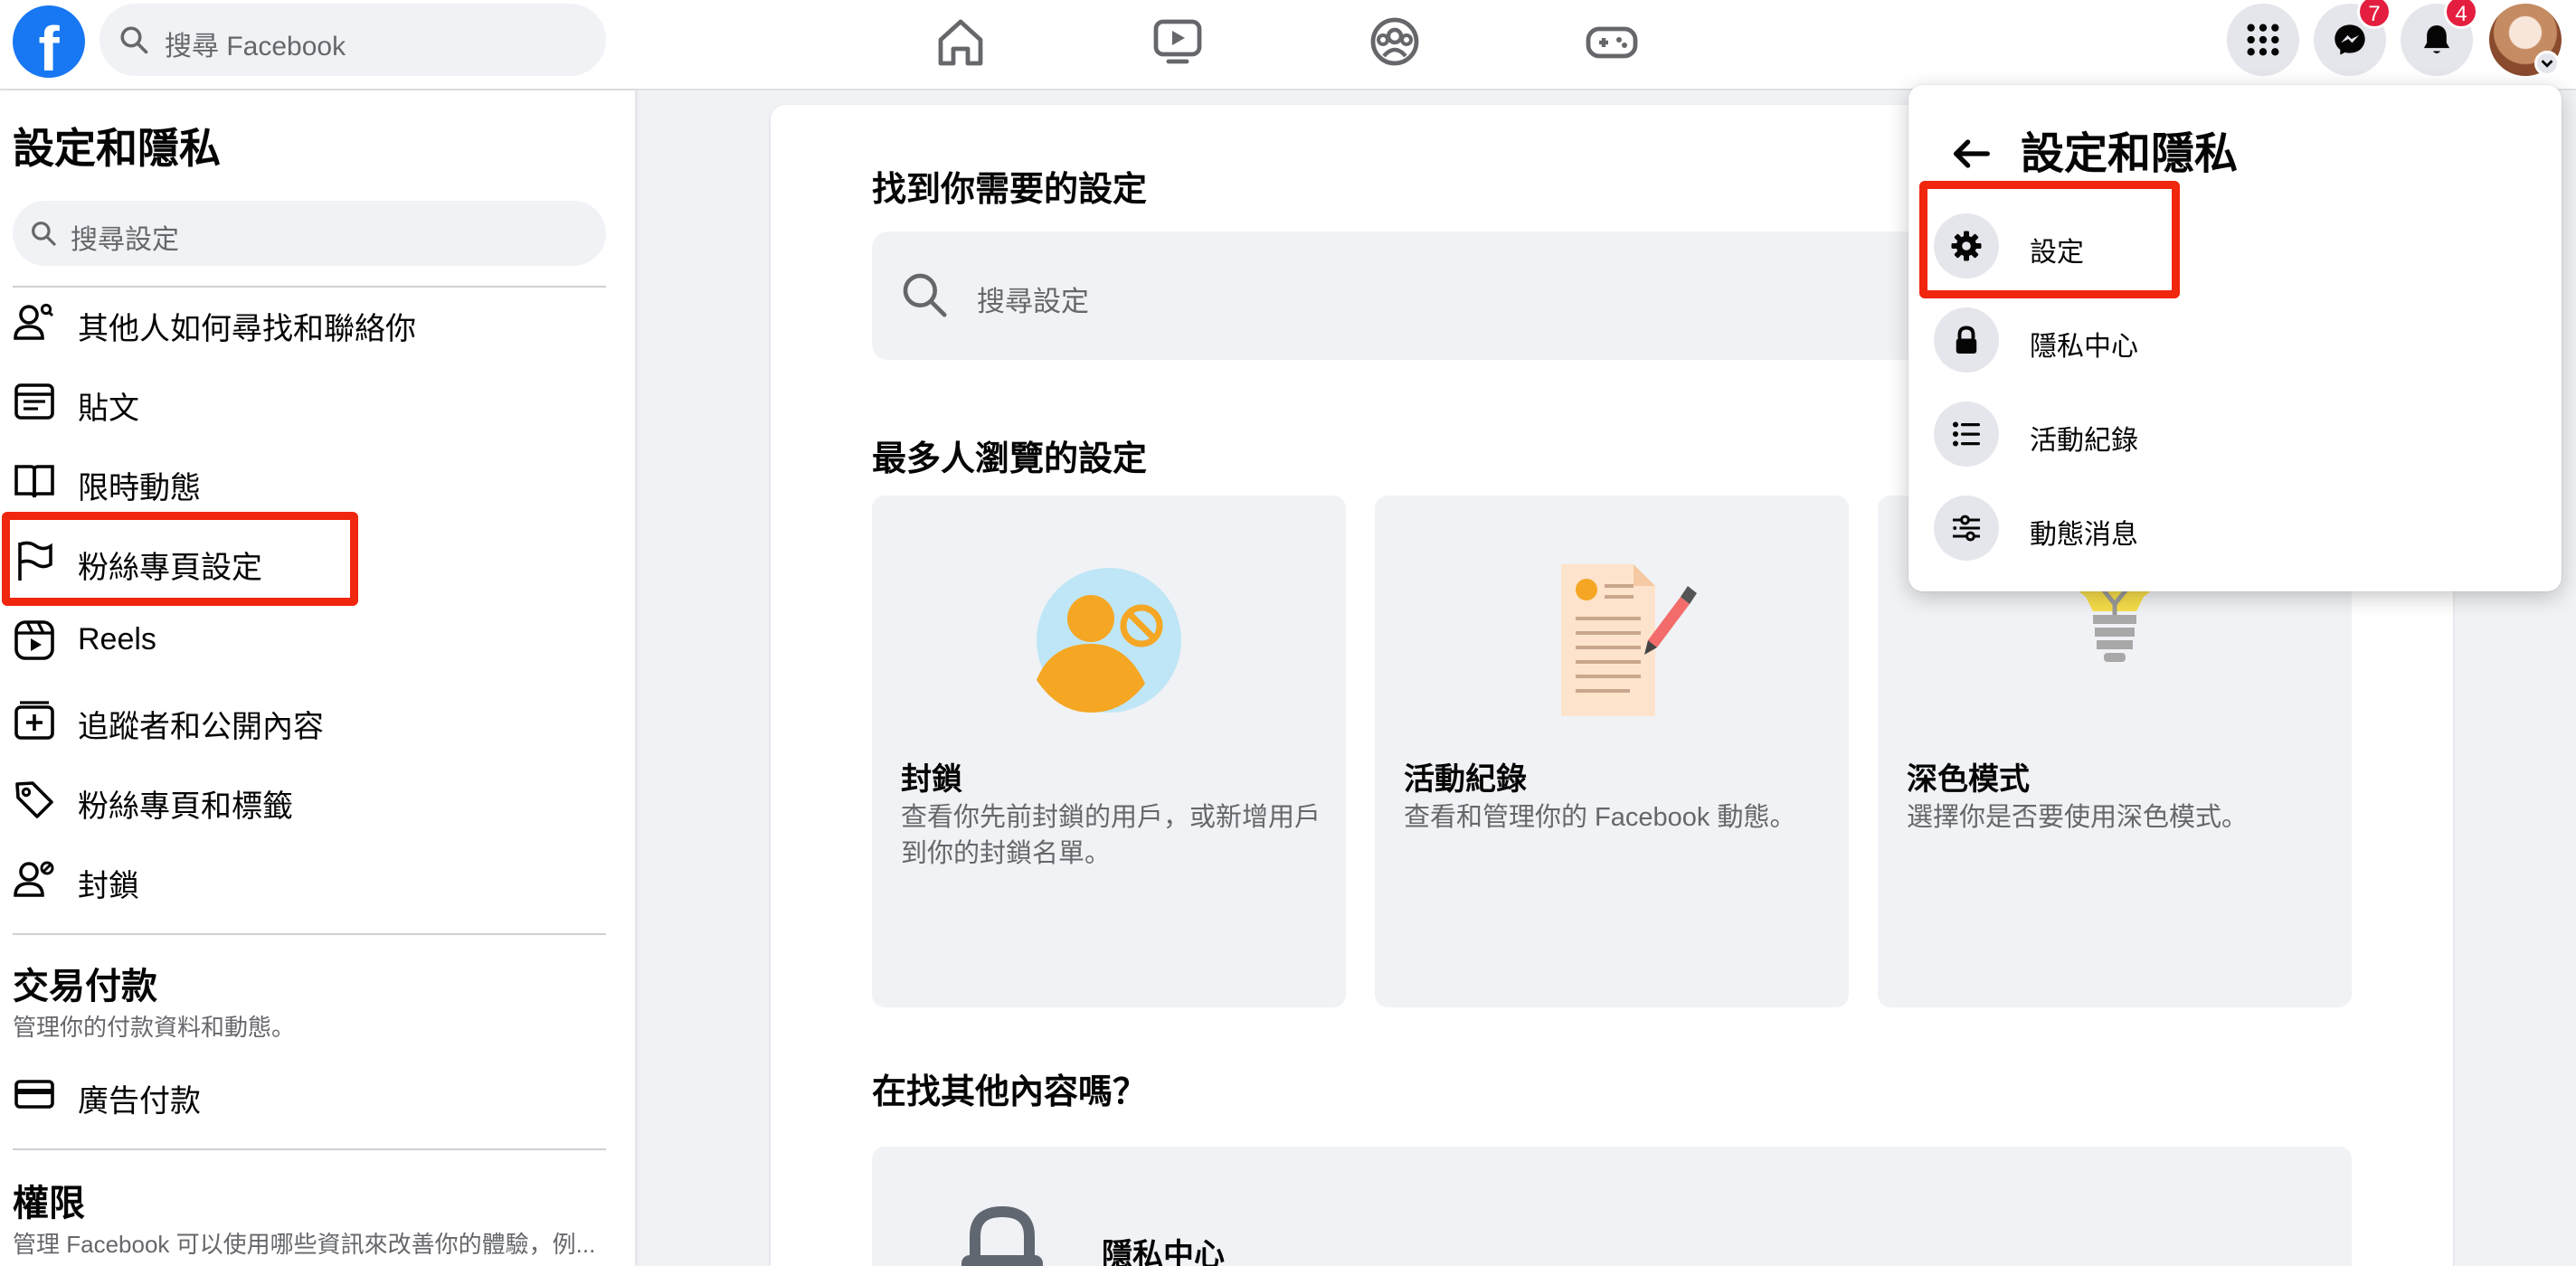  I want to click on highlight-box-settings, so click(2050, 240).